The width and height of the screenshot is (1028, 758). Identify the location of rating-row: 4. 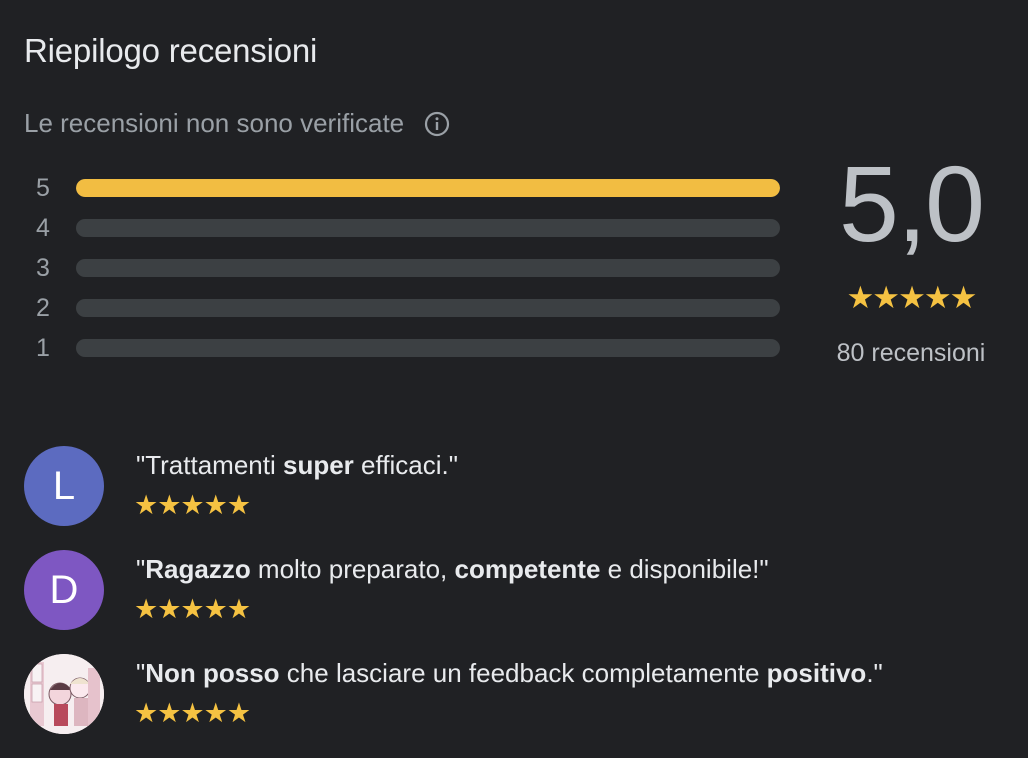
(409, 228).